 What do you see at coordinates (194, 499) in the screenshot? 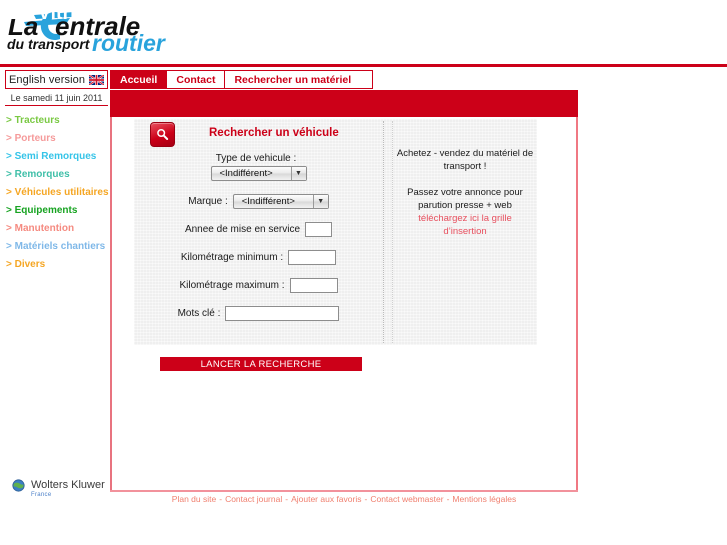
I see `footer-link-plan-du-site: Plan du site` at bounding box center [194, 499].